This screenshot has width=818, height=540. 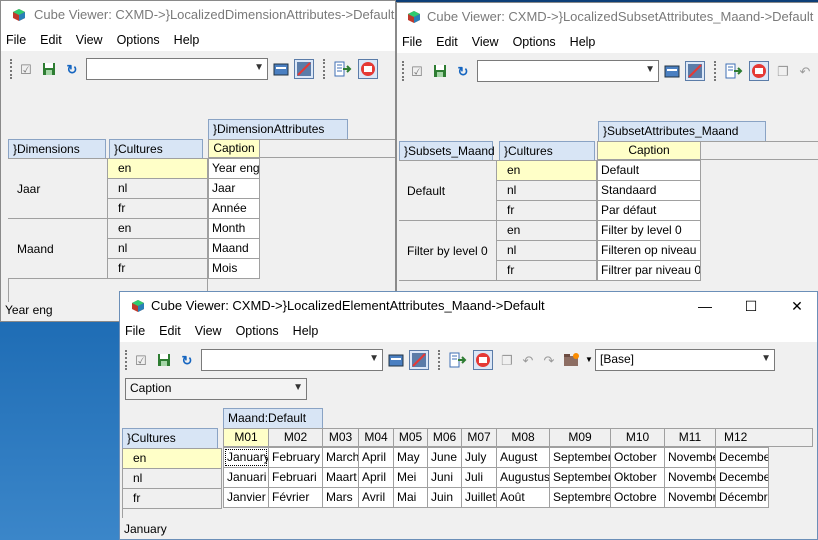 What do you see at coordinates (637, 497) in the screenshot?
I see `data-cell: Octobre` at bounding box center [637, 497].